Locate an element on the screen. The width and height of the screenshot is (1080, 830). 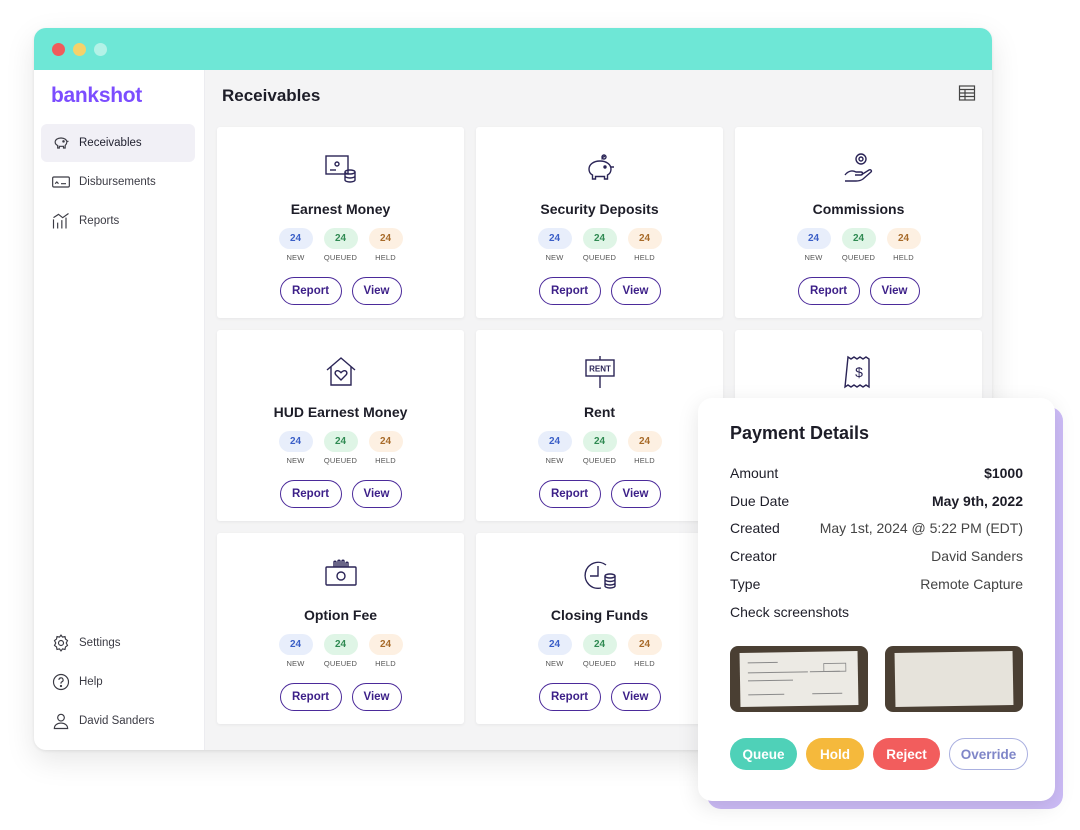
house-heart-icon is located at coordinates (340, 371).